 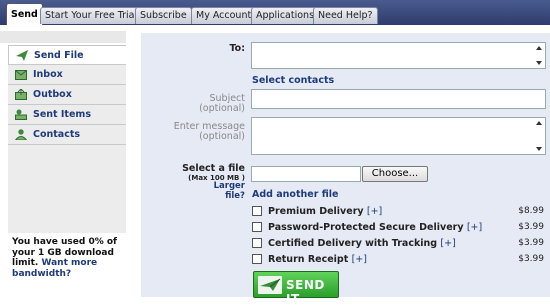 I want to click on sidebar-item-send-file: Send File, so click(x=67, y=55).